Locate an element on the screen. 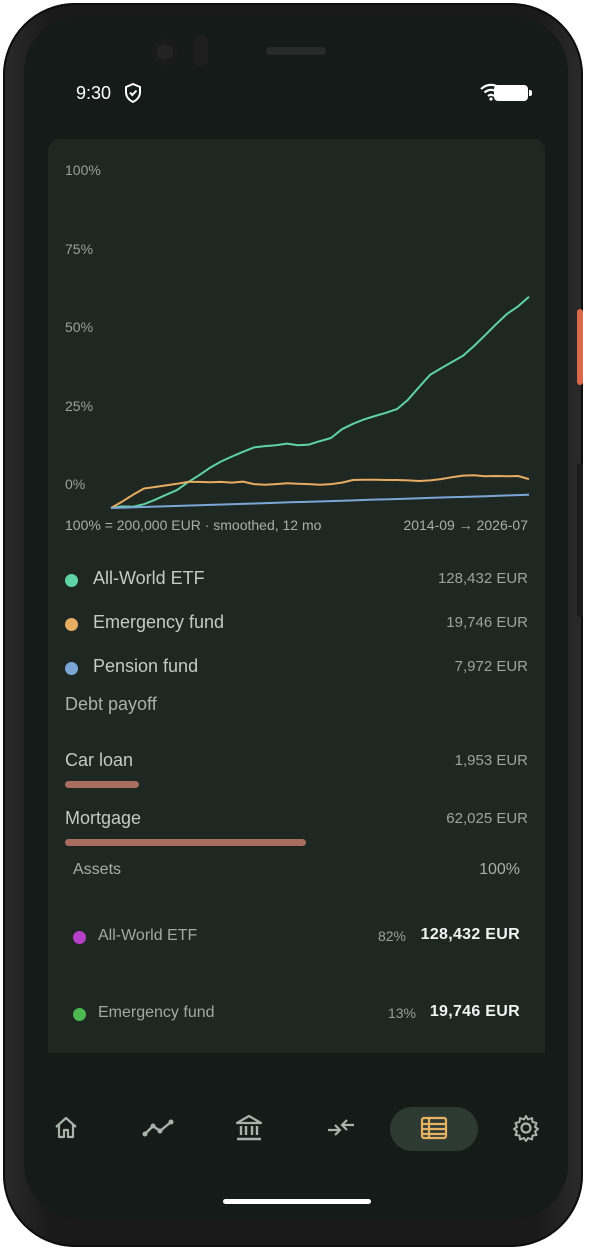 This screenshot has height=1251, width=590. sensor is located at coordinates (201, 51).